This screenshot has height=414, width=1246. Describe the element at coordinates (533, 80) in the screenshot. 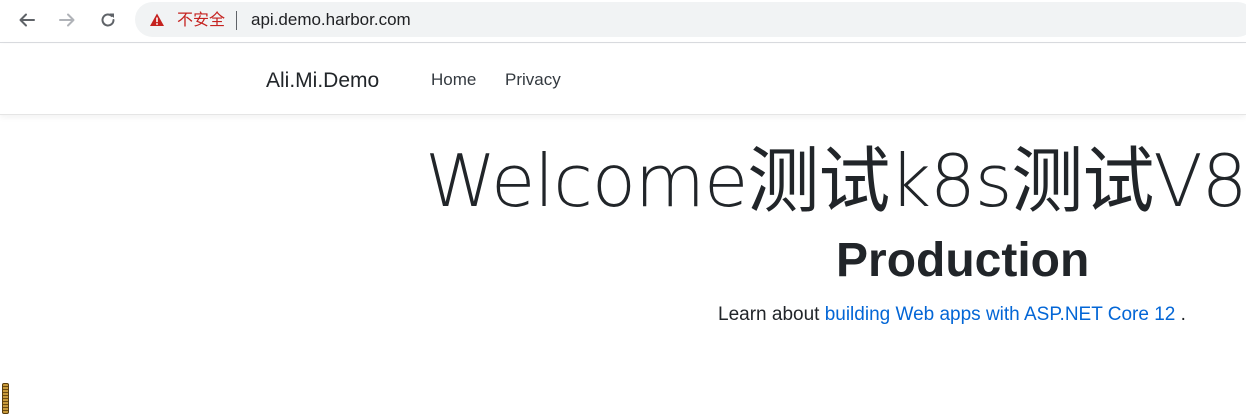

I see `nav-link-privacy: Privacy` at that location.